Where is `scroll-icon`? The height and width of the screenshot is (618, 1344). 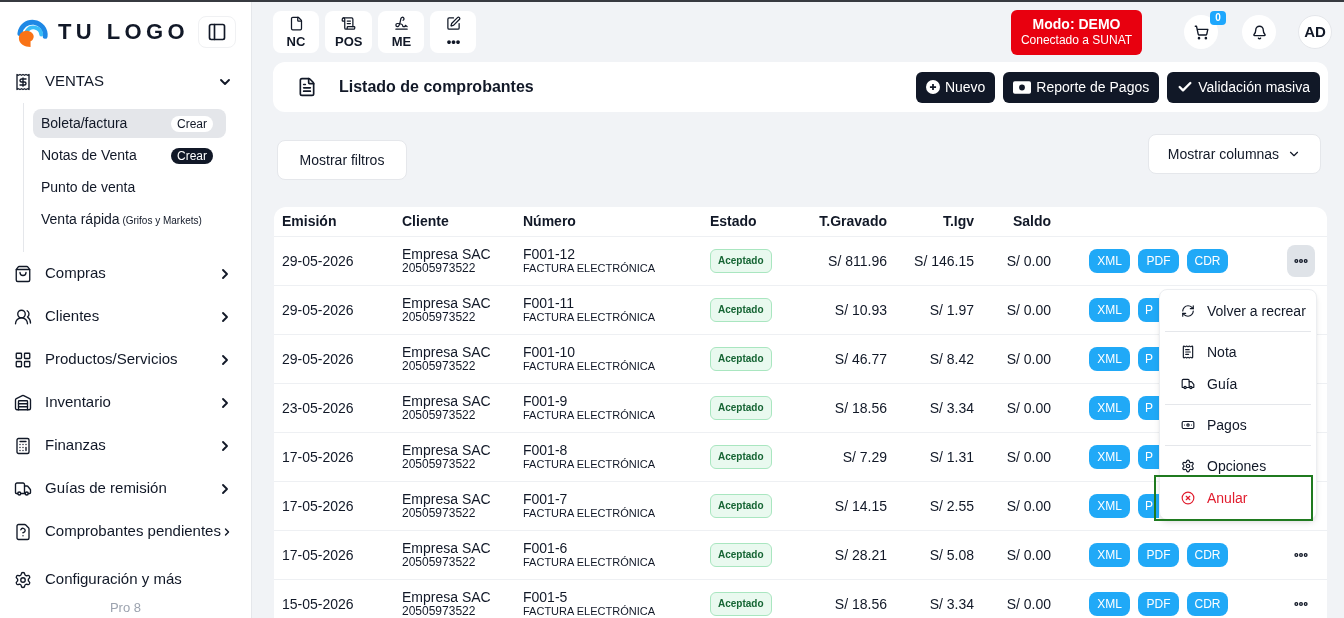 scroll-icon is located at coordinates (349, 23).